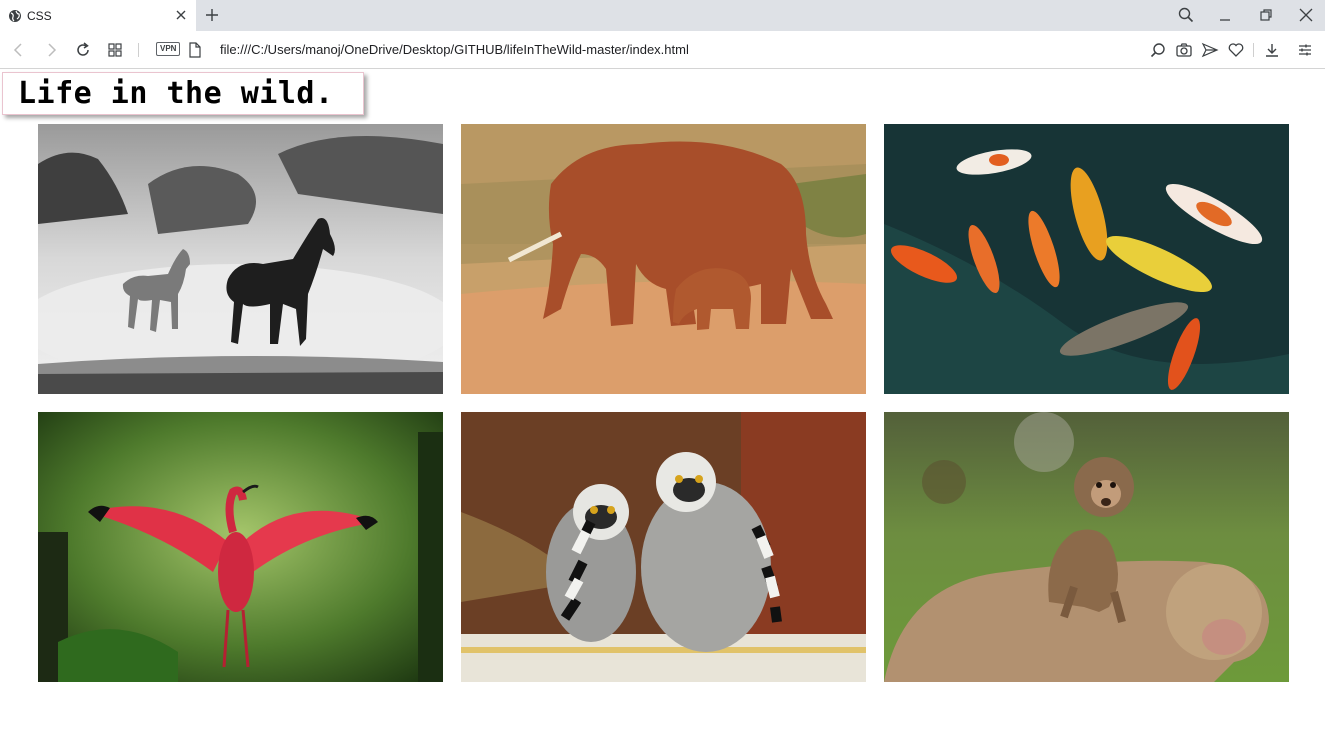 The width and height of the screenshot is (1325, 736). Describe the element at coordinates (83, 50) in the screenshot. I see `reload-icon` at that location.